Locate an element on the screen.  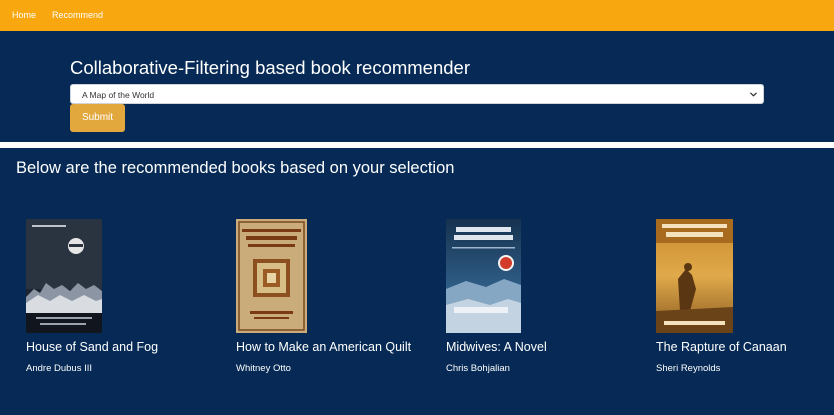
book-title: Midwives: A Novel is located at coordinates (496, 347).